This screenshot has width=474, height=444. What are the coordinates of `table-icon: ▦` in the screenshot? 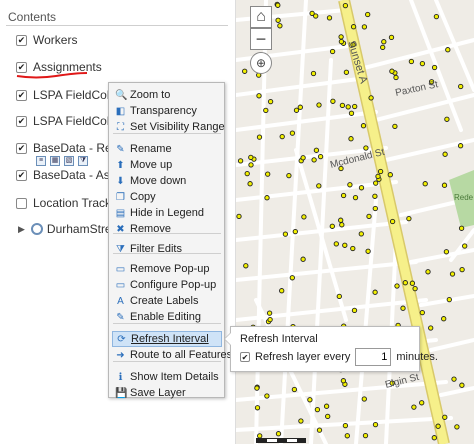 It's located at (55, 161).